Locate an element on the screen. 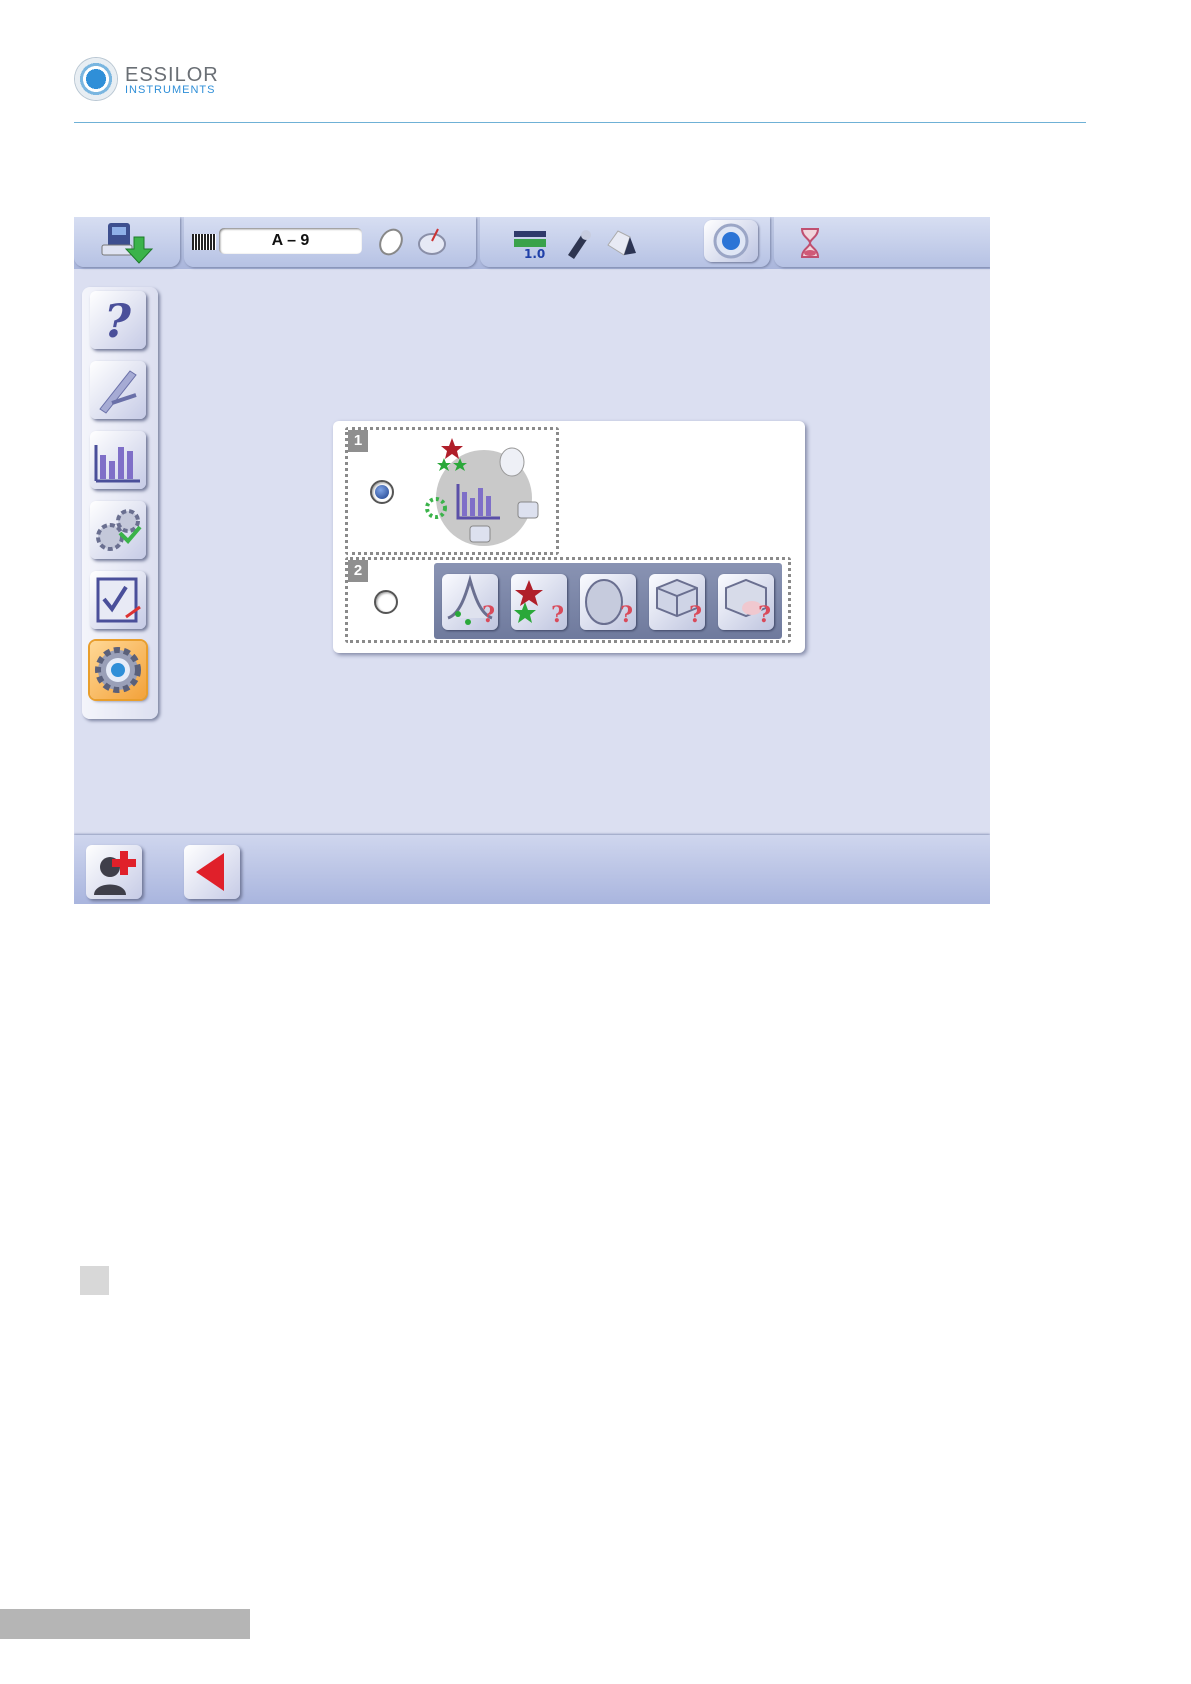 The width and height of the screenshot is (1191, 1684). help-icon: ? is located at coordinates (118, 321).